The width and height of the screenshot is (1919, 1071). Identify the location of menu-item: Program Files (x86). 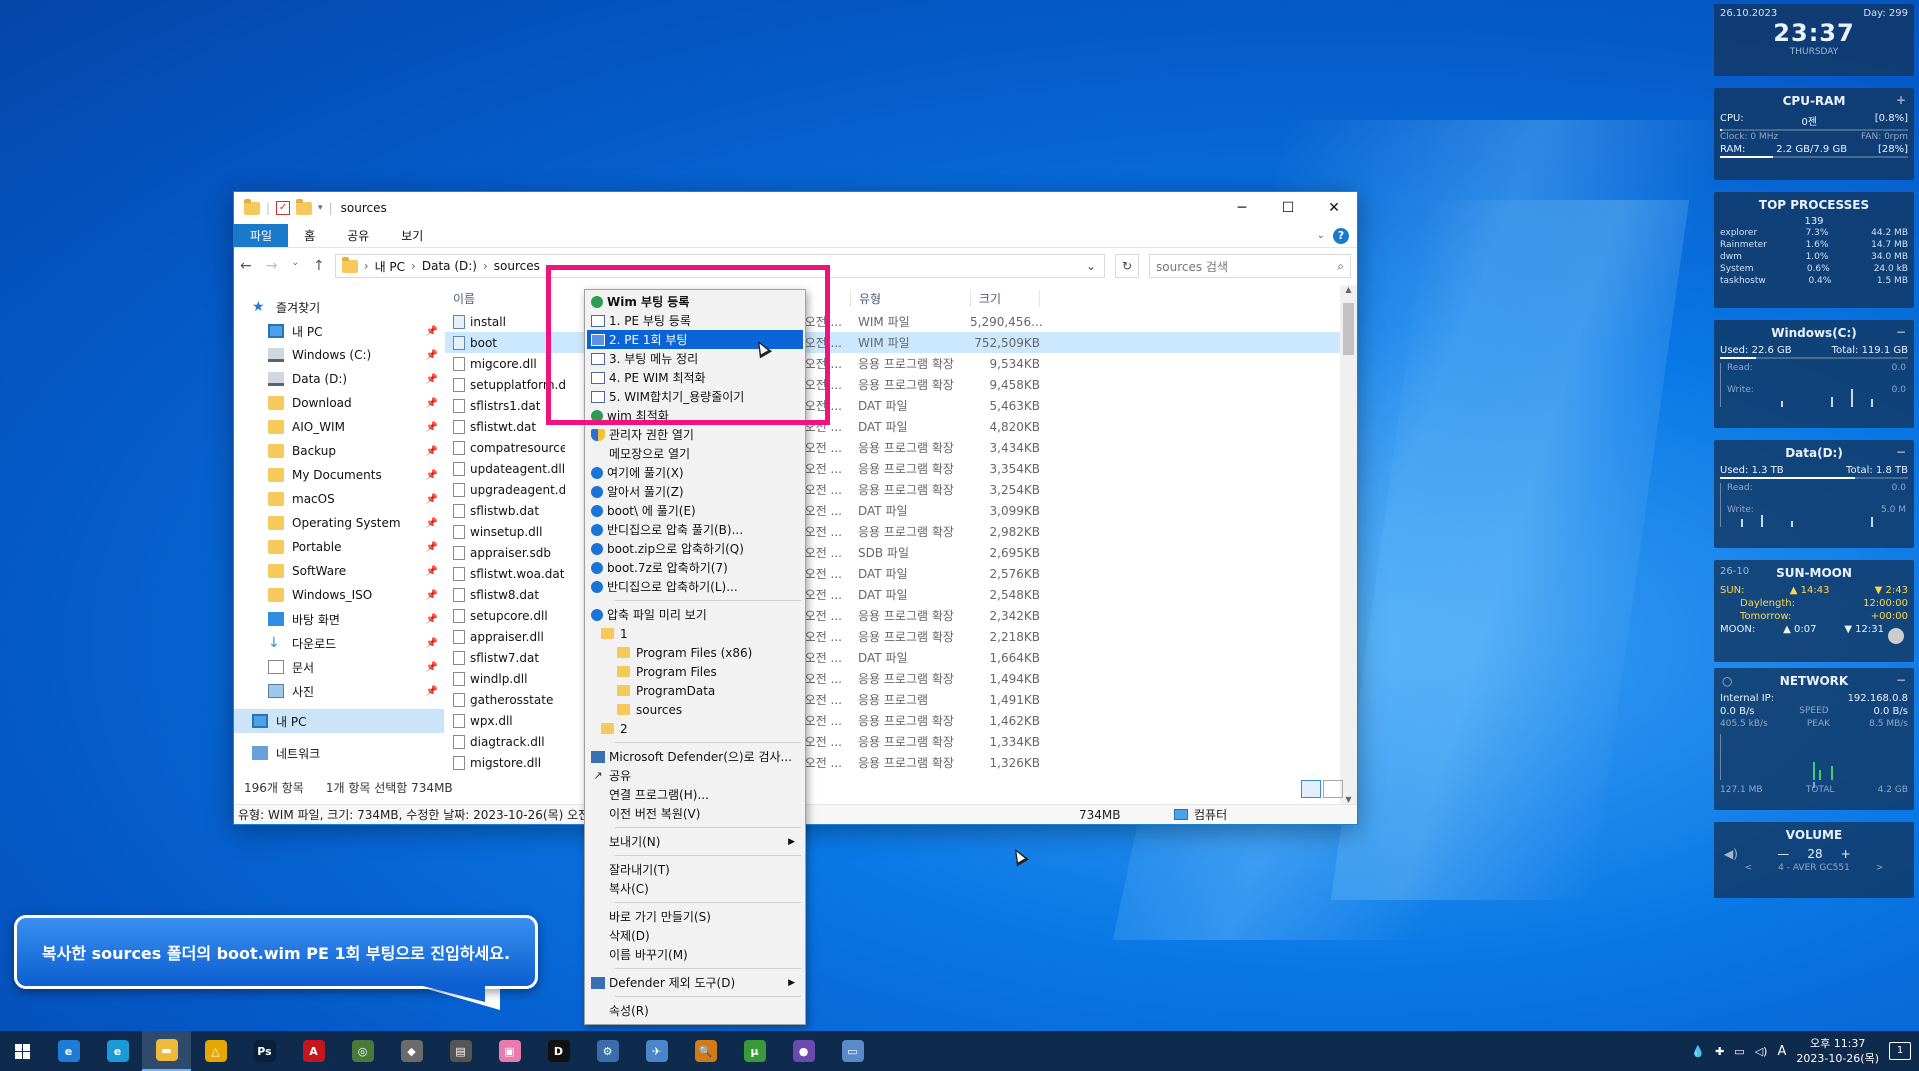
(695, 652).